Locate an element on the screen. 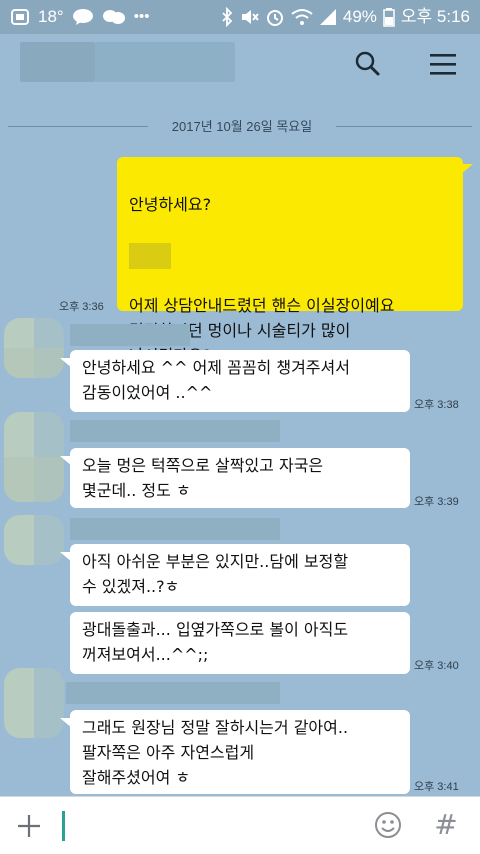 This screenshot has width=480, height=854. date-divider: 2017년 10월 26일 목요일 is located at coordinates (242, 126).